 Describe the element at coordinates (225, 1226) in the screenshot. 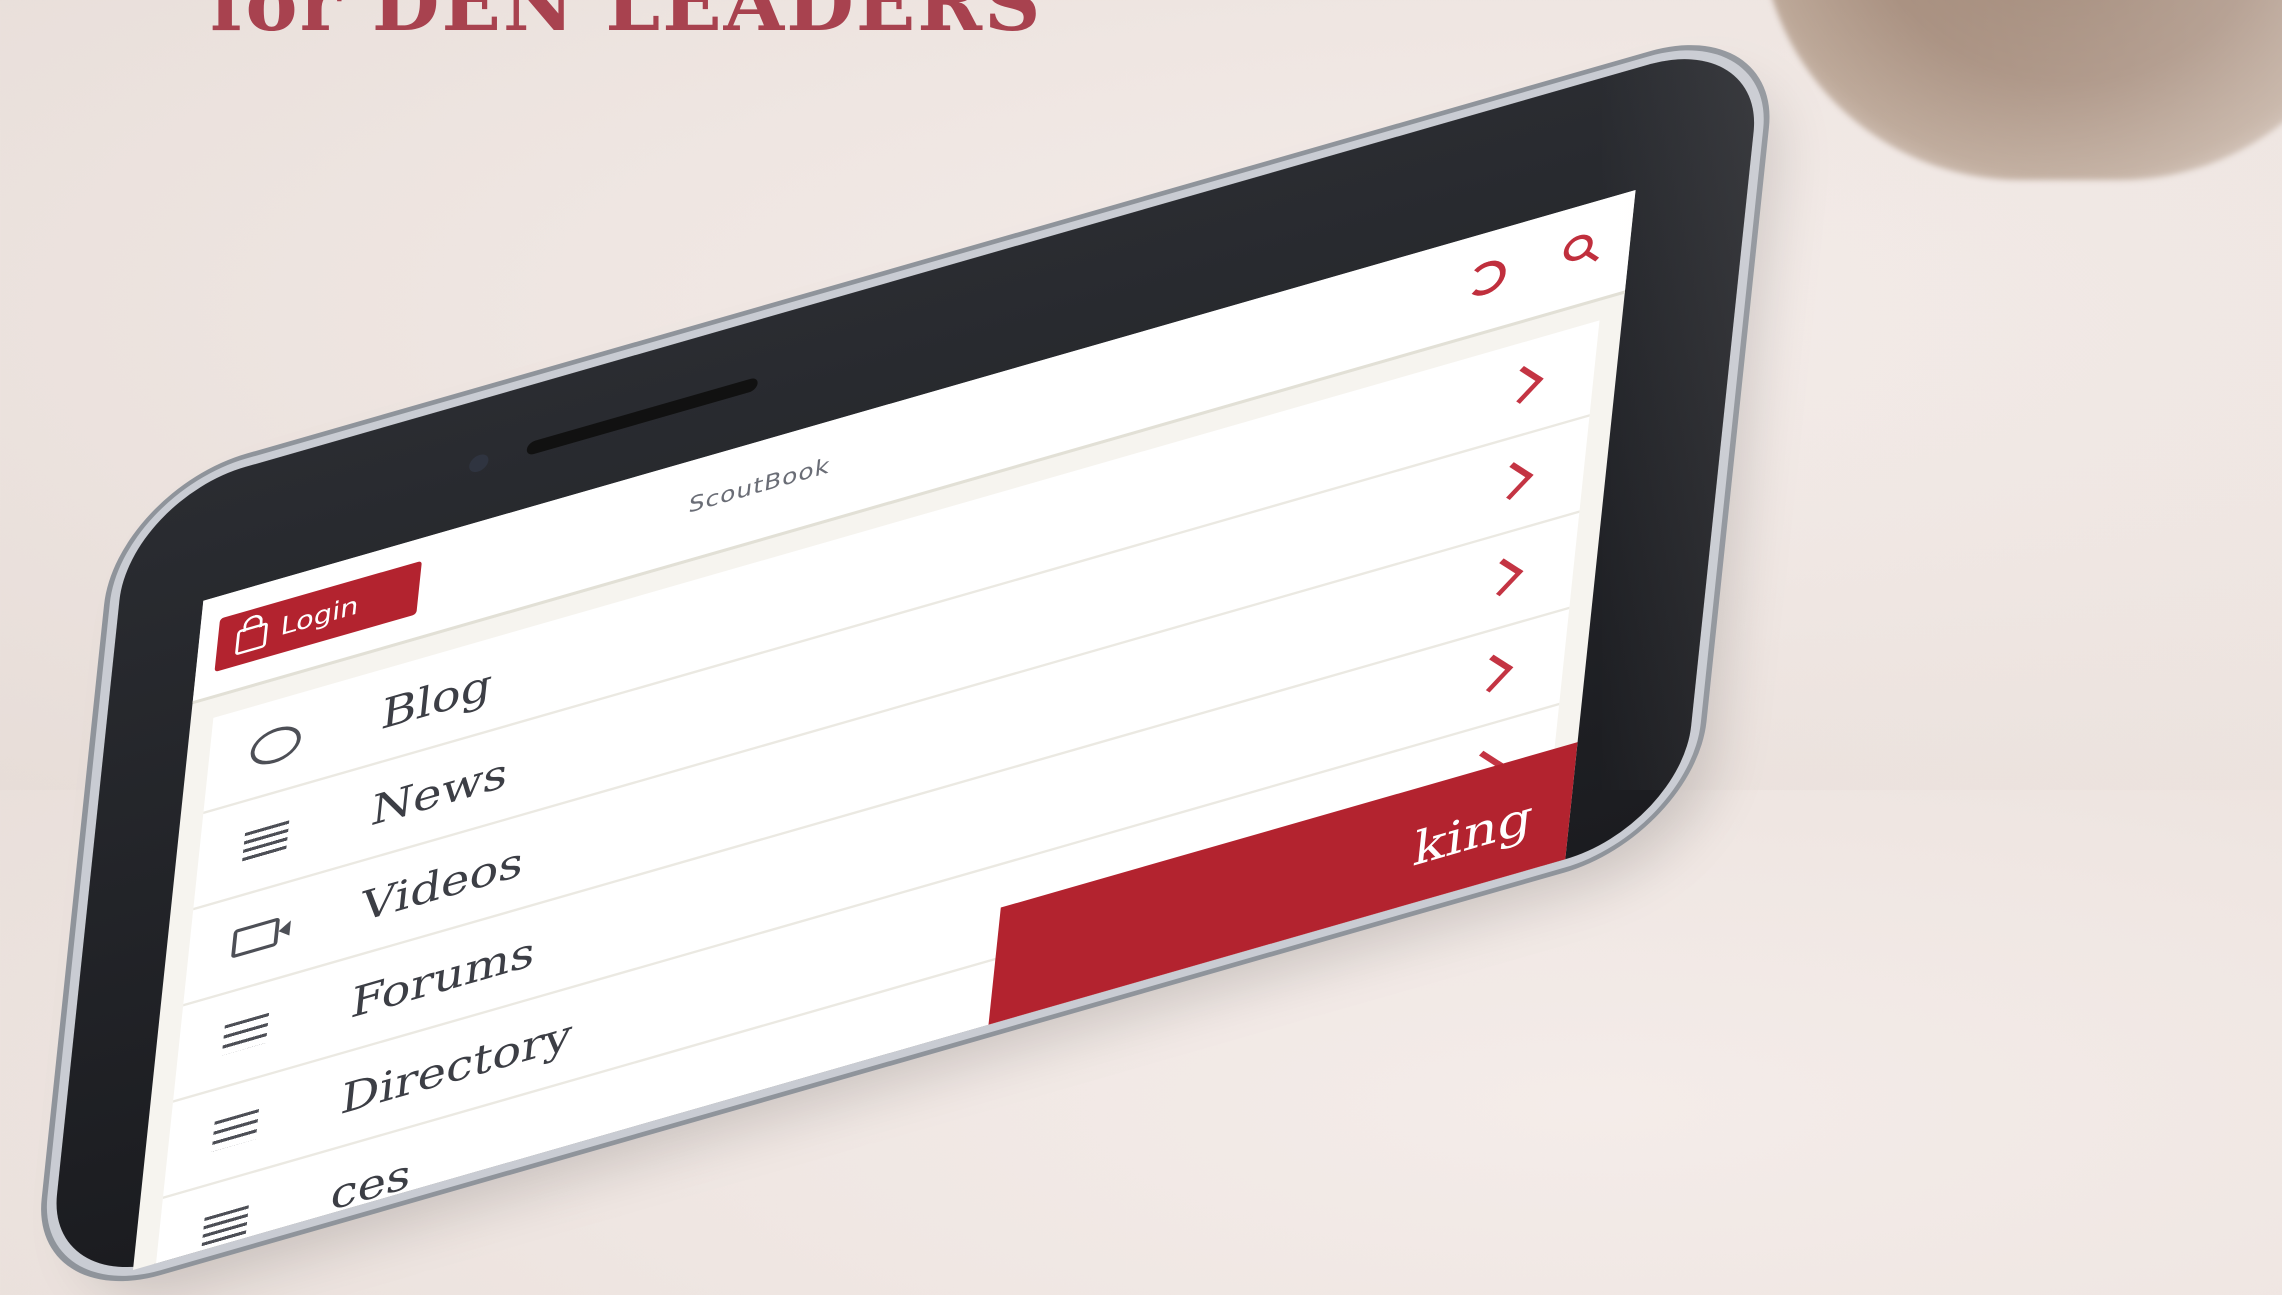

I see `resources-icon` at that location.